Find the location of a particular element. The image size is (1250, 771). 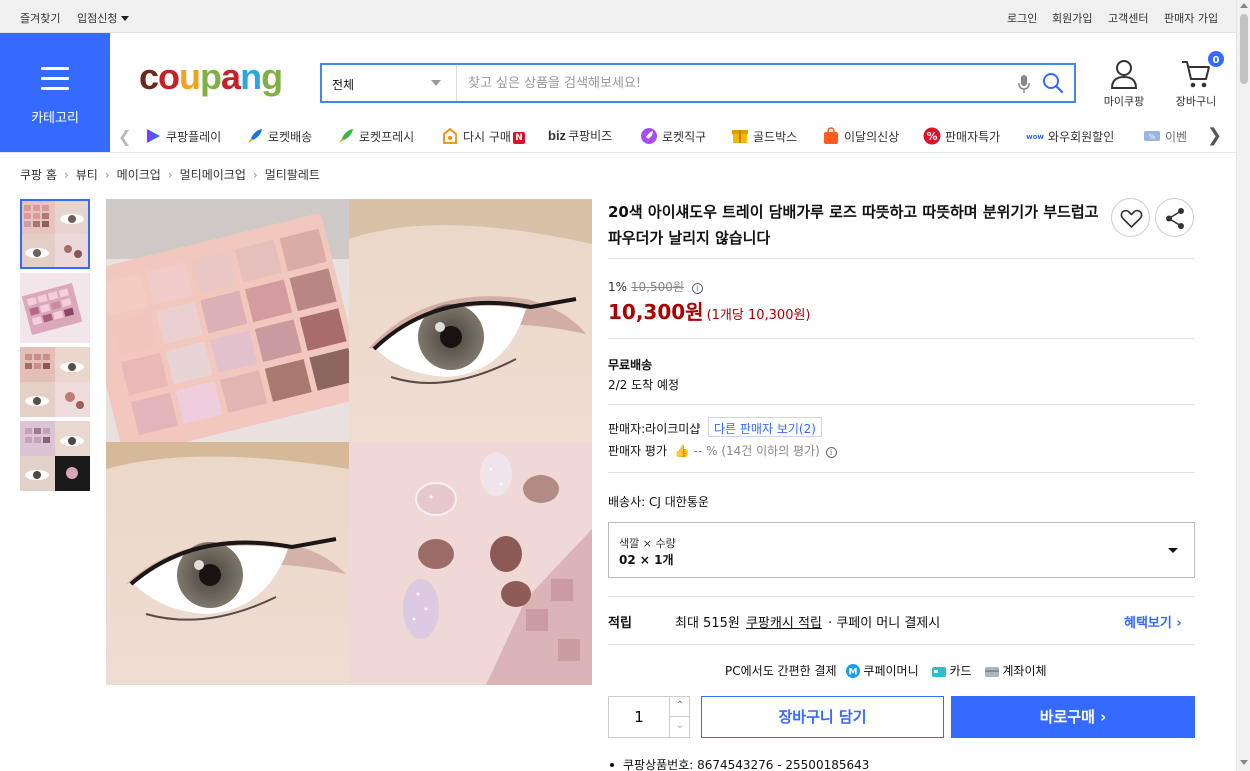

breadcrumb-multi-makeup: 멀티메이크업 is located at coordinates (213, 175).